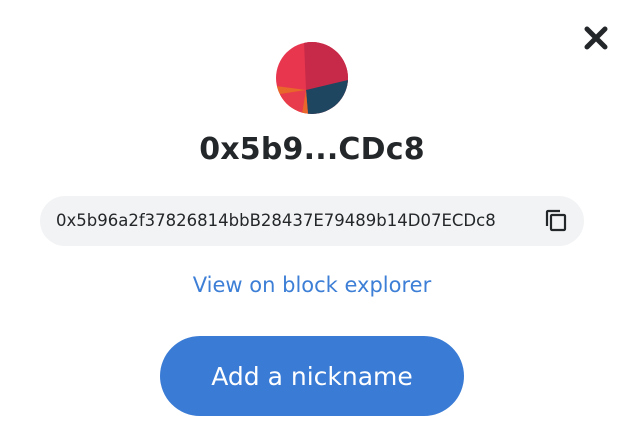 The width and height of the screenshot is (624, 434). I want to click on view-on-block-explorer-link: View on block explorer, so click(312, 285).